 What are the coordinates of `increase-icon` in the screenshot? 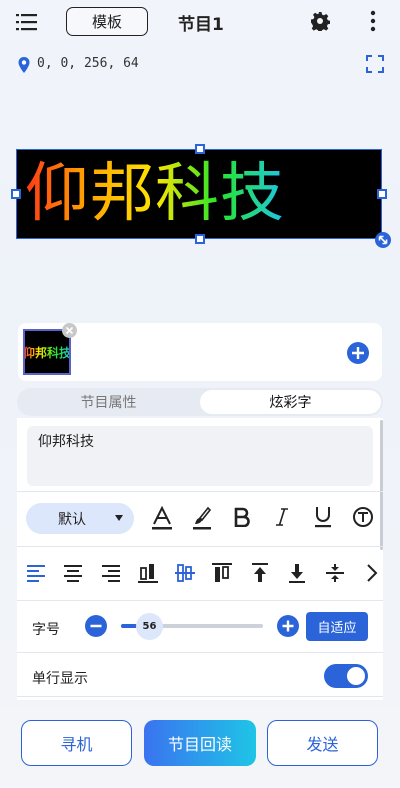 It's located at (288, 626).